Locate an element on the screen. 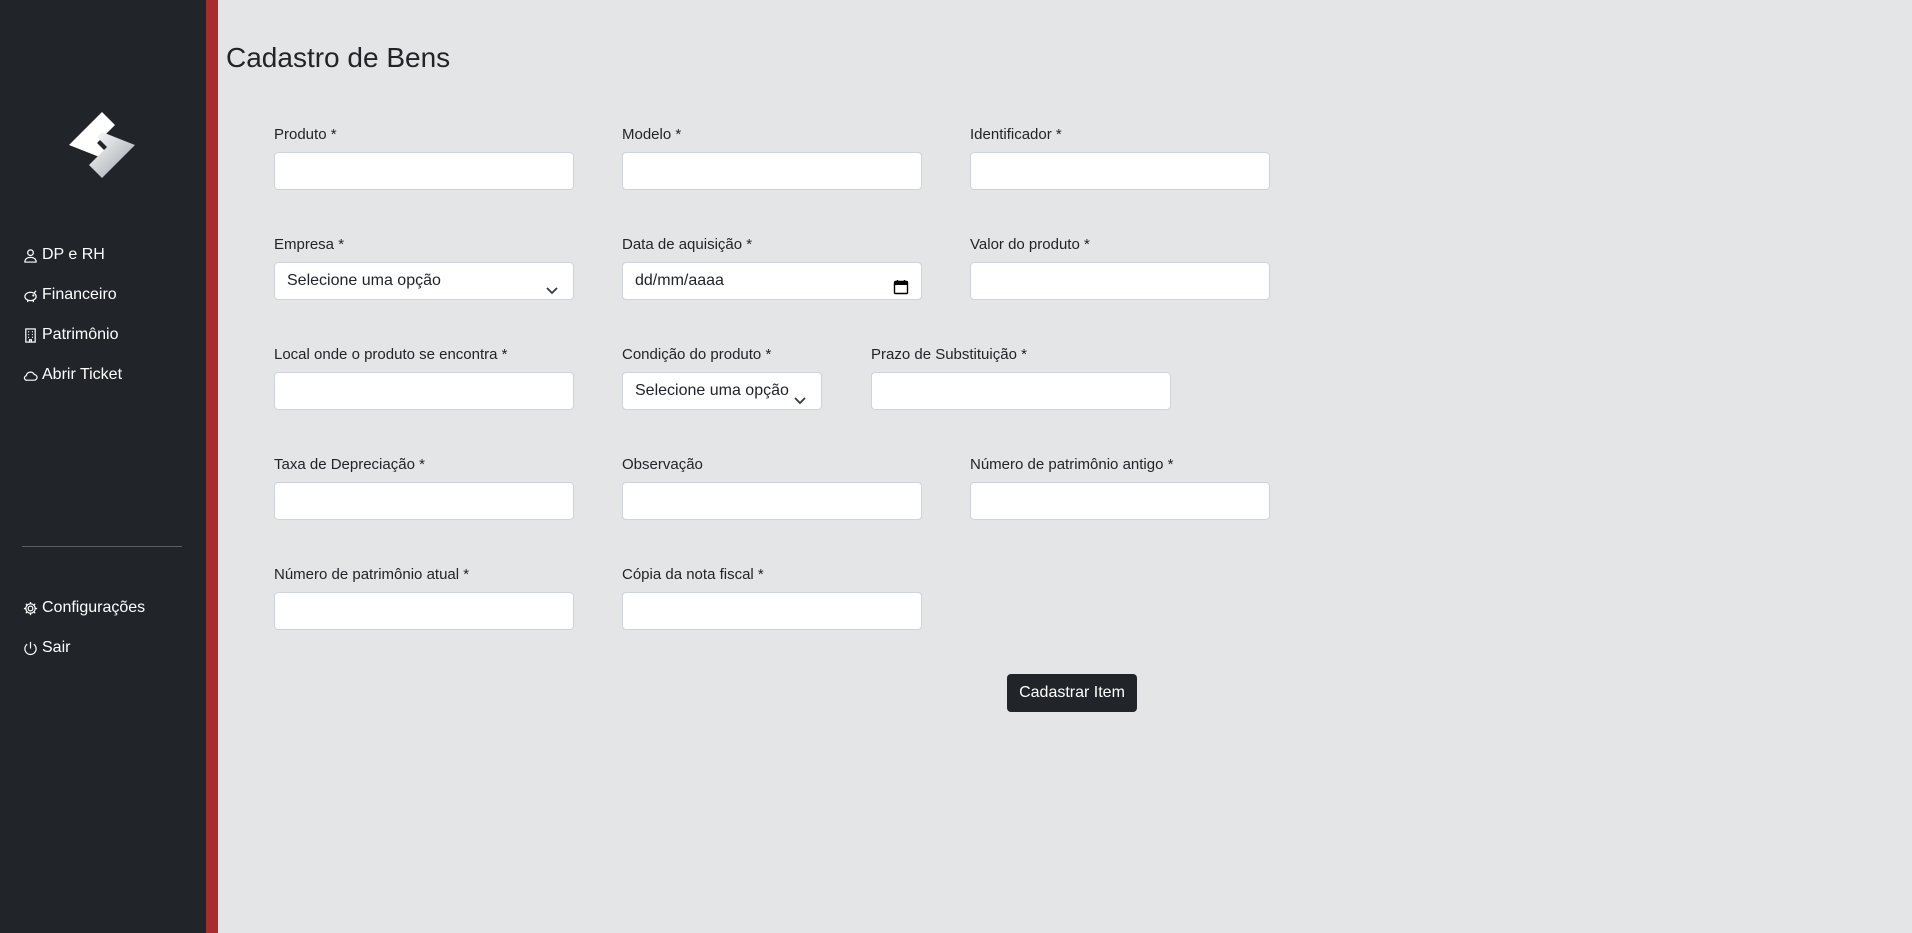  field-label: Empresa * is located at coordinates (309, 244).